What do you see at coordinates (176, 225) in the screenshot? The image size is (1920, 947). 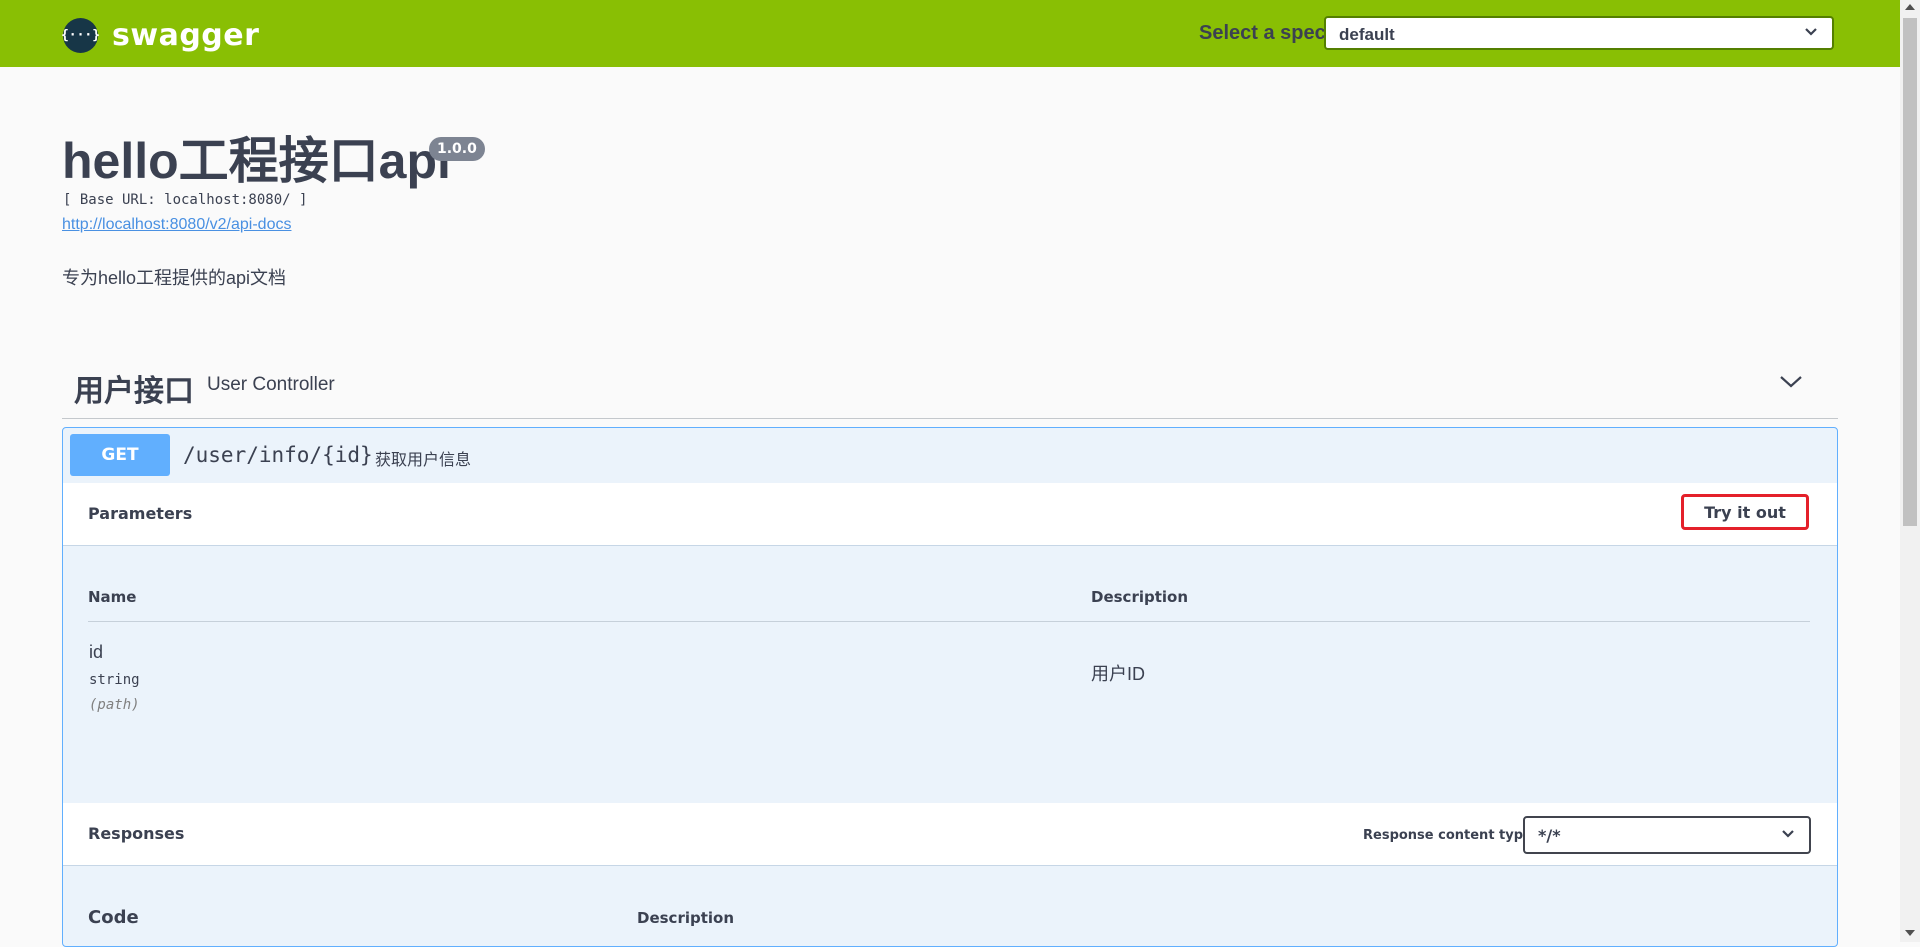 I see `api-docs-link: http://localhost:8080/v2/api-docs` at bounding box center [176, 225].